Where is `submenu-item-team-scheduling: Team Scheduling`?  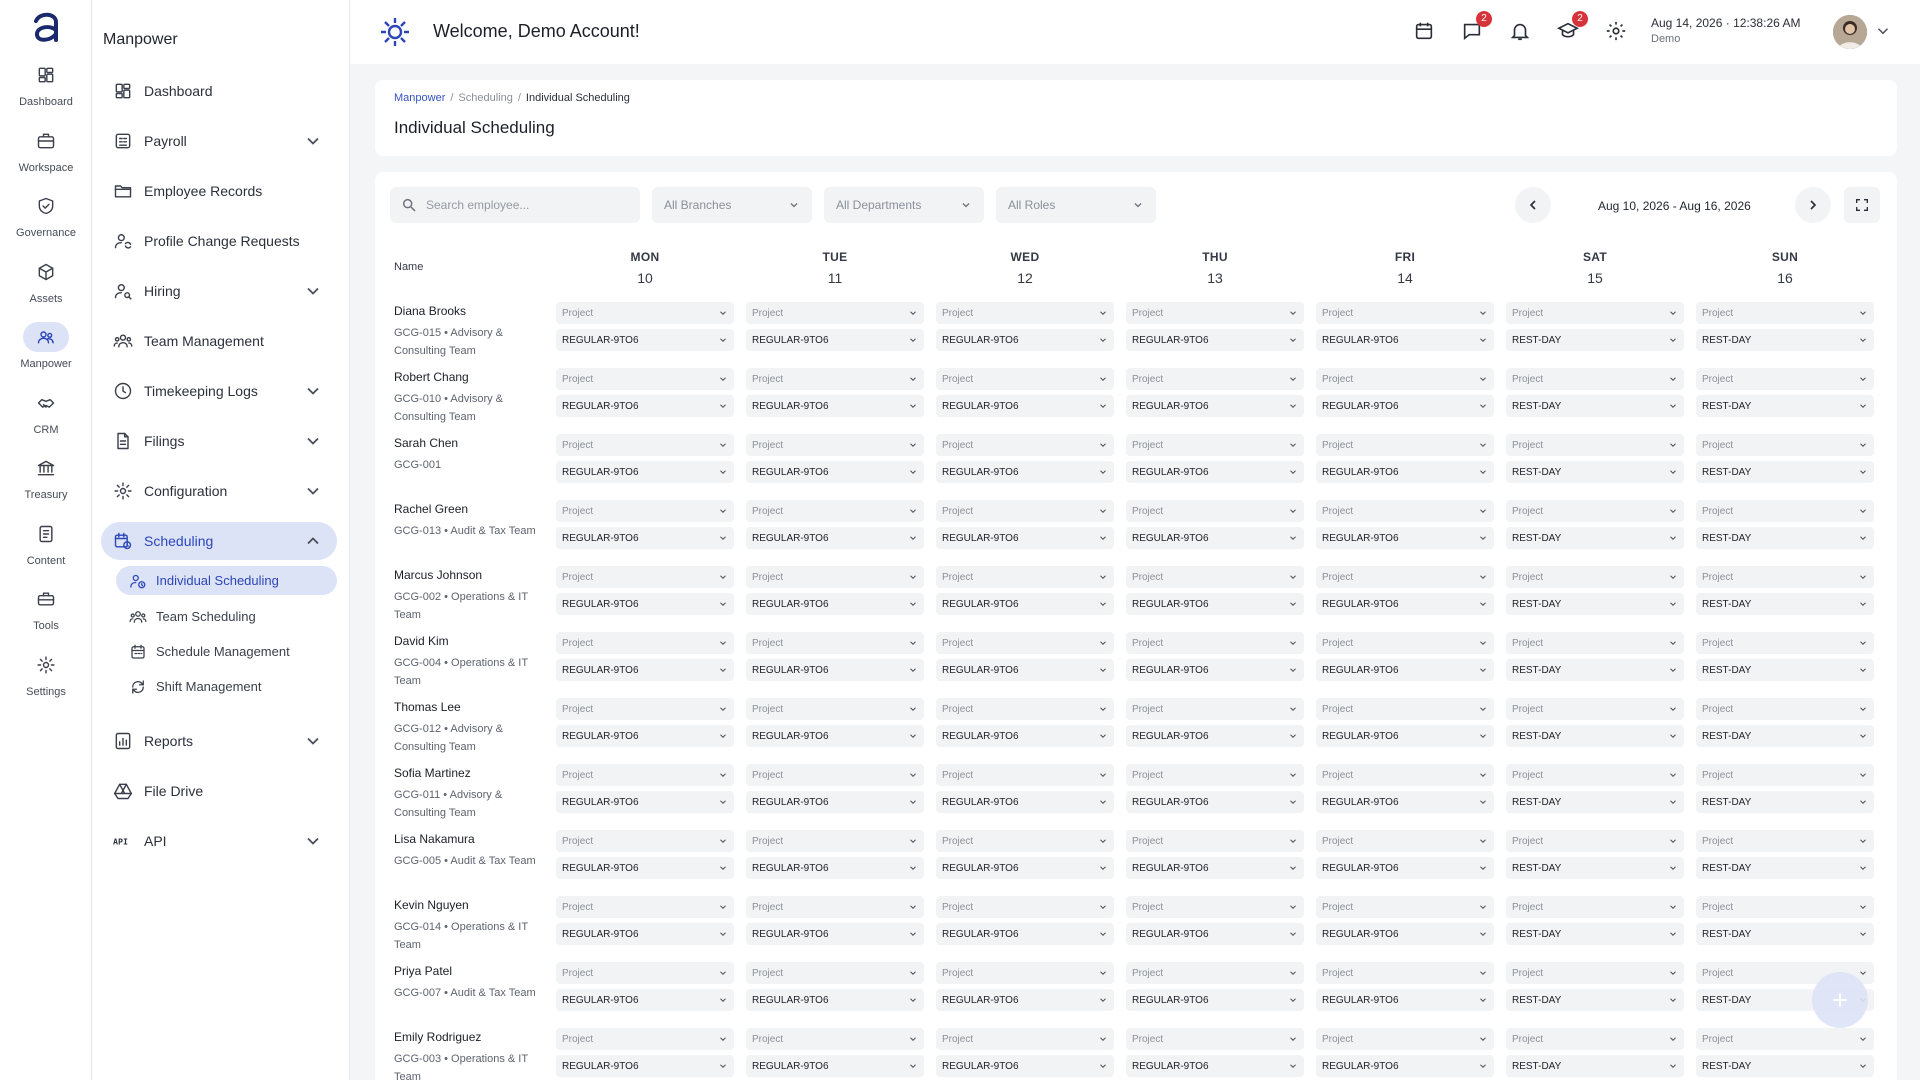 submenu-item-team-scheduling: Team Scheduling is located at coordinates (226, 616).